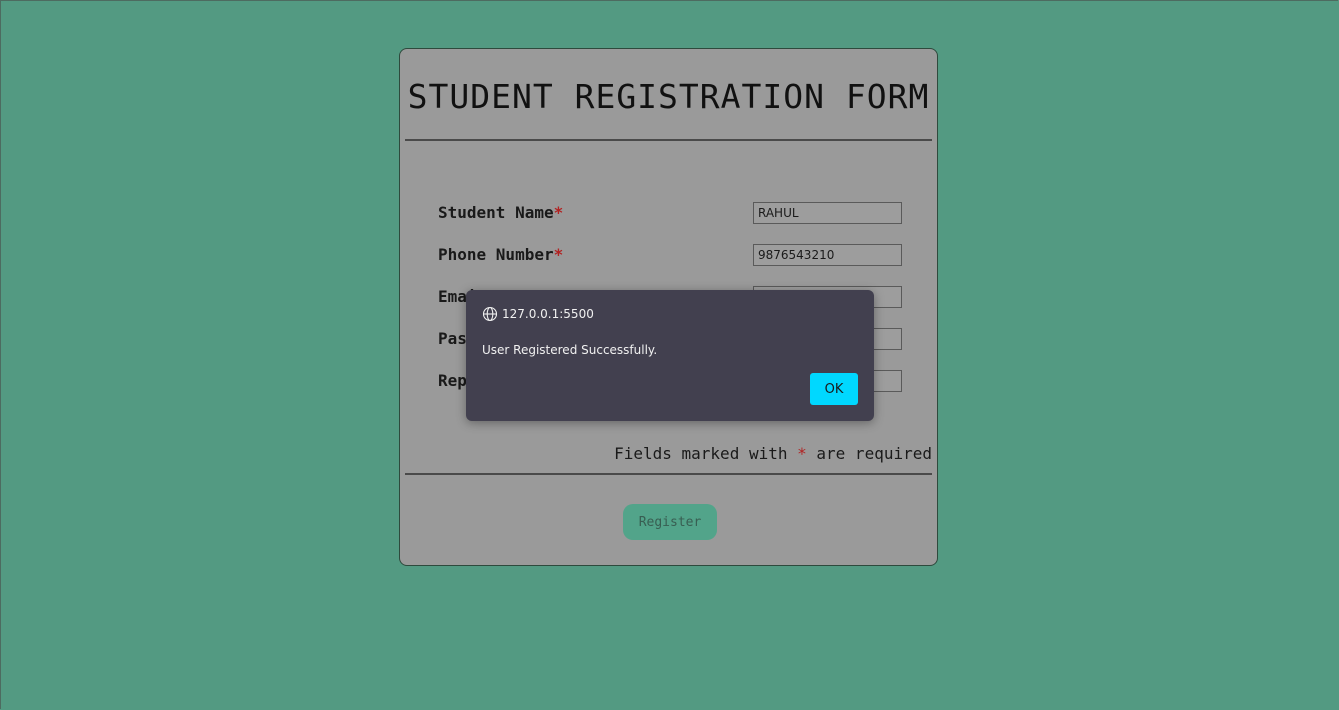 The width and height of the screenshot is (1339, 710). Describe the element at coordinates (490, 314) in the screenshot. I see `globe-icon` at that location.